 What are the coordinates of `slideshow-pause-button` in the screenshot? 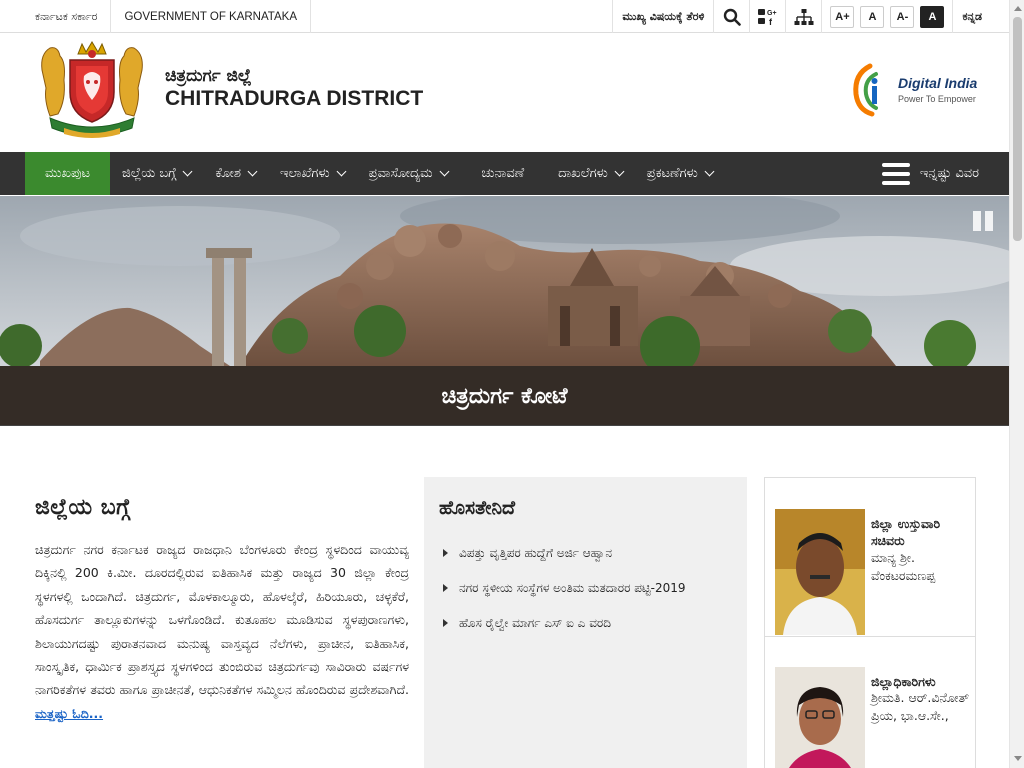 It's located at (984, 222).